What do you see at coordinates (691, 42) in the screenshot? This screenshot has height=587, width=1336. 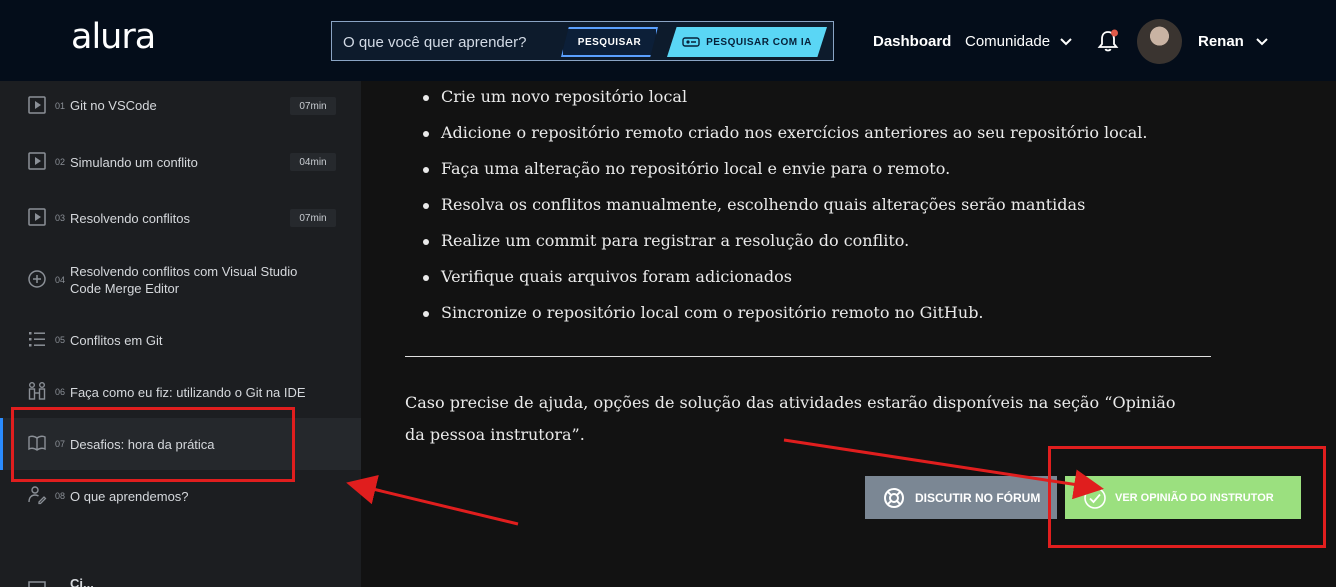 I see `ai-icon` at bounding box center [691, 42].